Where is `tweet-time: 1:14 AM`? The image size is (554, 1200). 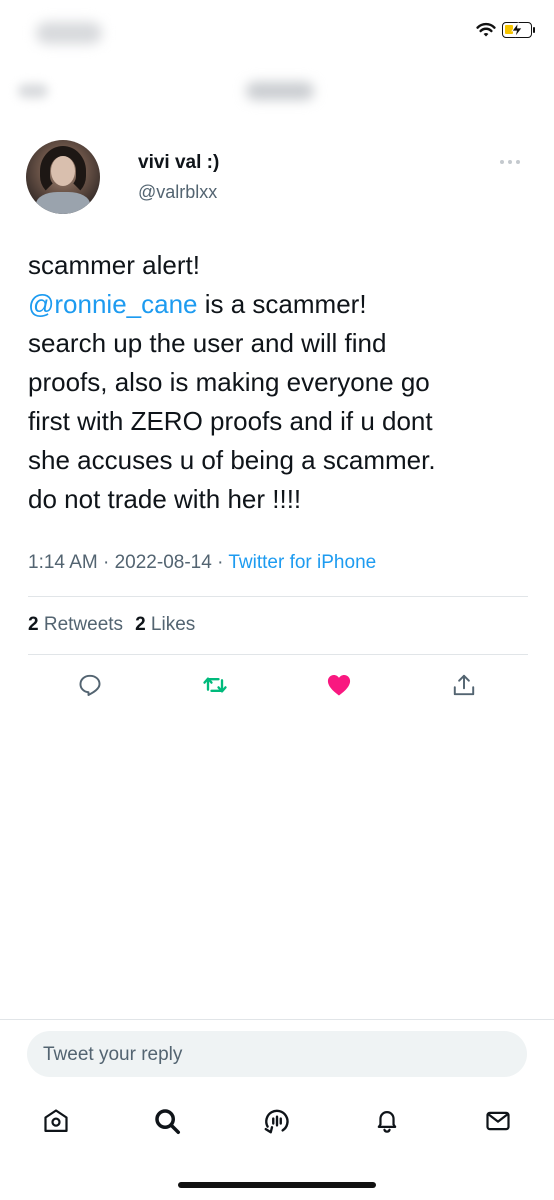 tweet-time: 1:14 AM is located at coordinates (63, 562).